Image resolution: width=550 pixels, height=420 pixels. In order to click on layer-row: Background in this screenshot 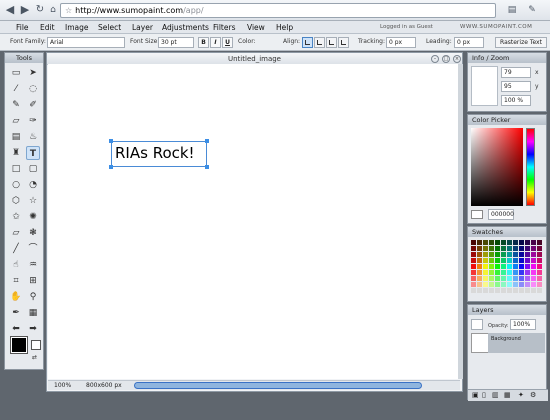, I will do `click(516, 343)`.